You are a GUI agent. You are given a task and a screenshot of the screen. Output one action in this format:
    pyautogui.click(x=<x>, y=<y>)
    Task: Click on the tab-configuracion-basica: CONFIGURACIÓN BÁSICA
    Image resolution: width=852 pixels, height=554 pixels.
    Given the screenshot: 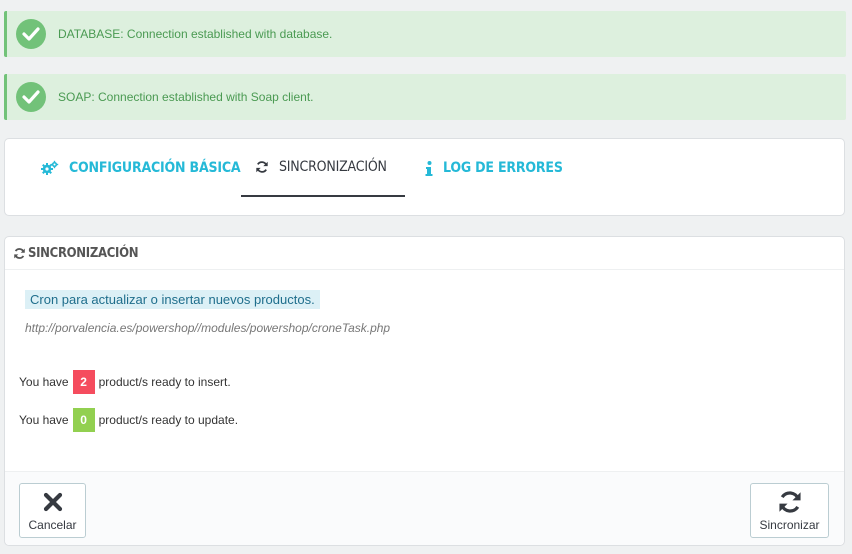 What is the action you would take?
    pyautogui.click(x=140, y=168)
    